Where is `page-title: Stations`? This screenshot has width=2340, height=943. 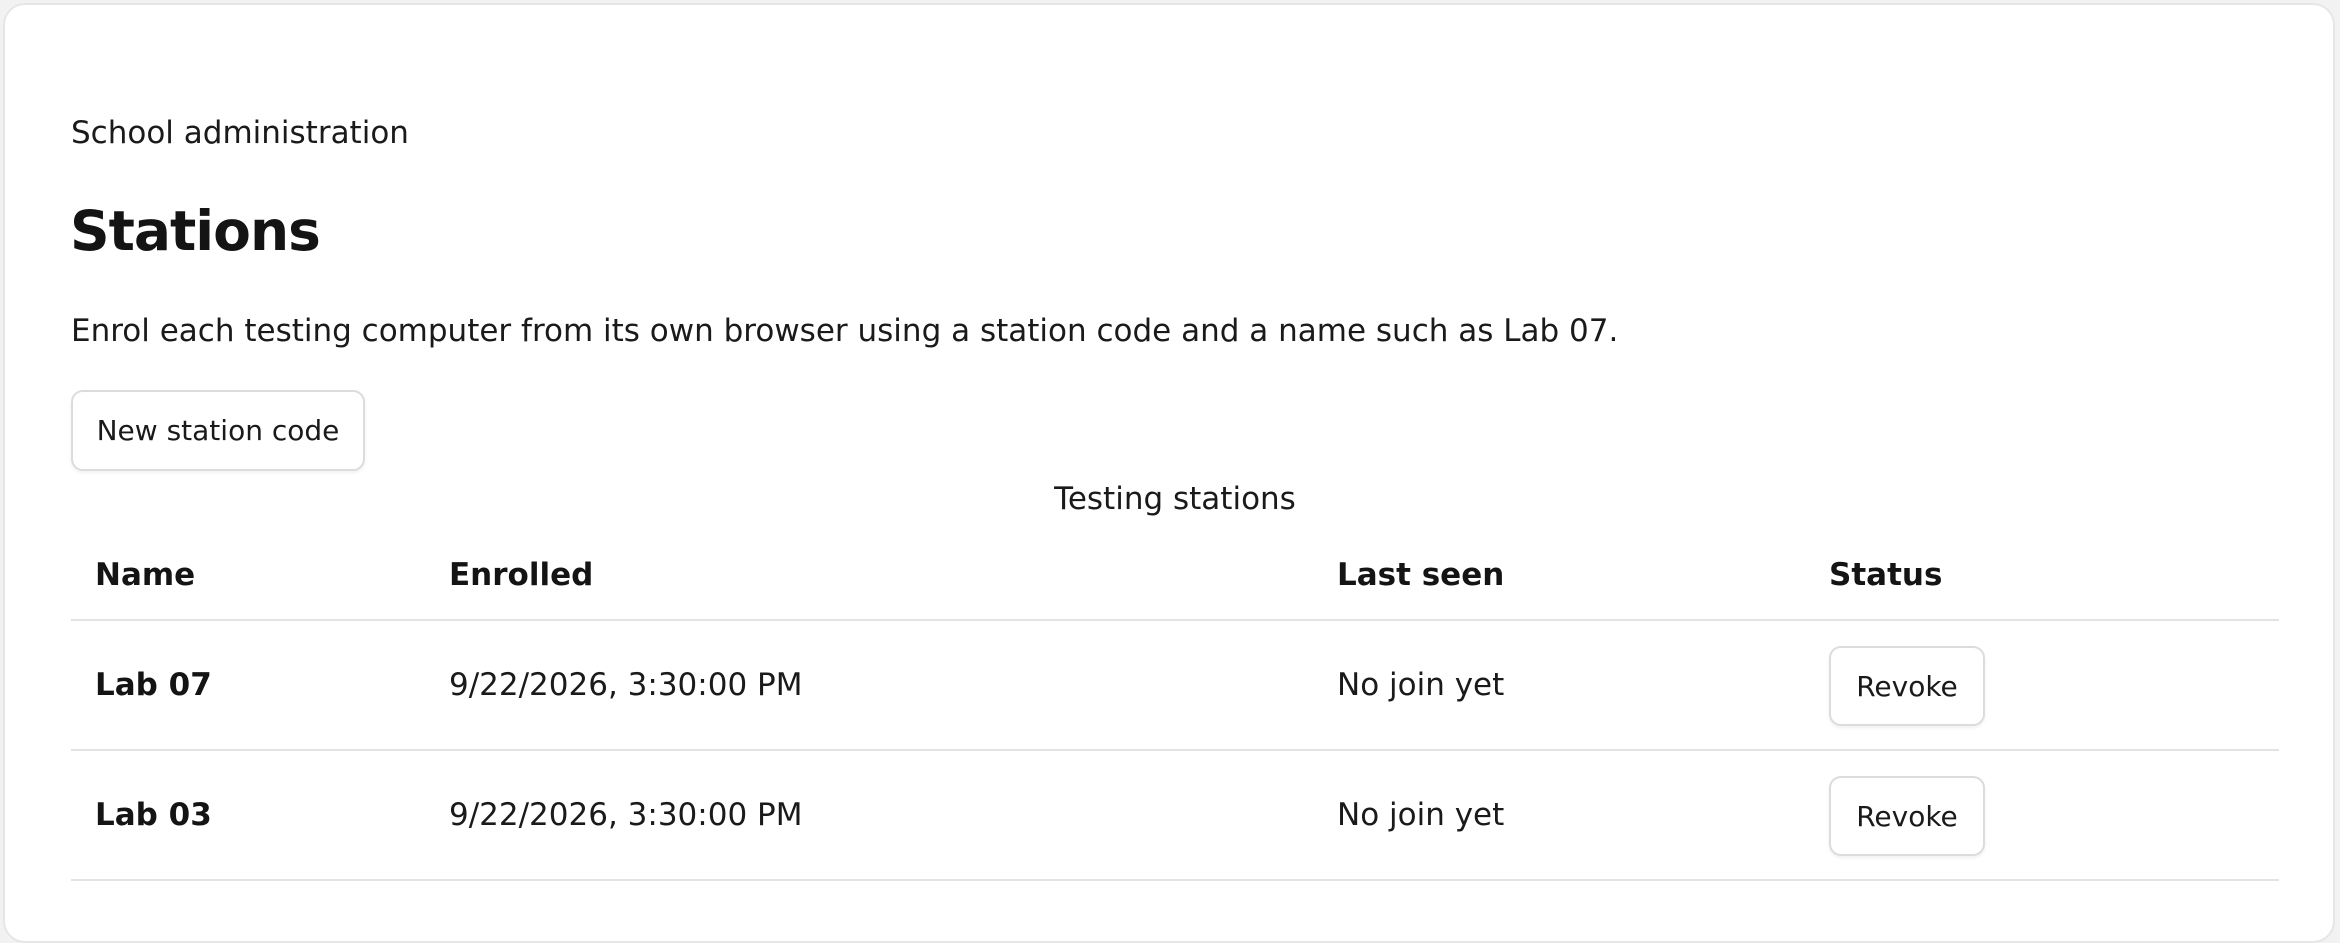 page-title: Stations is located at coordinates (195, 231).